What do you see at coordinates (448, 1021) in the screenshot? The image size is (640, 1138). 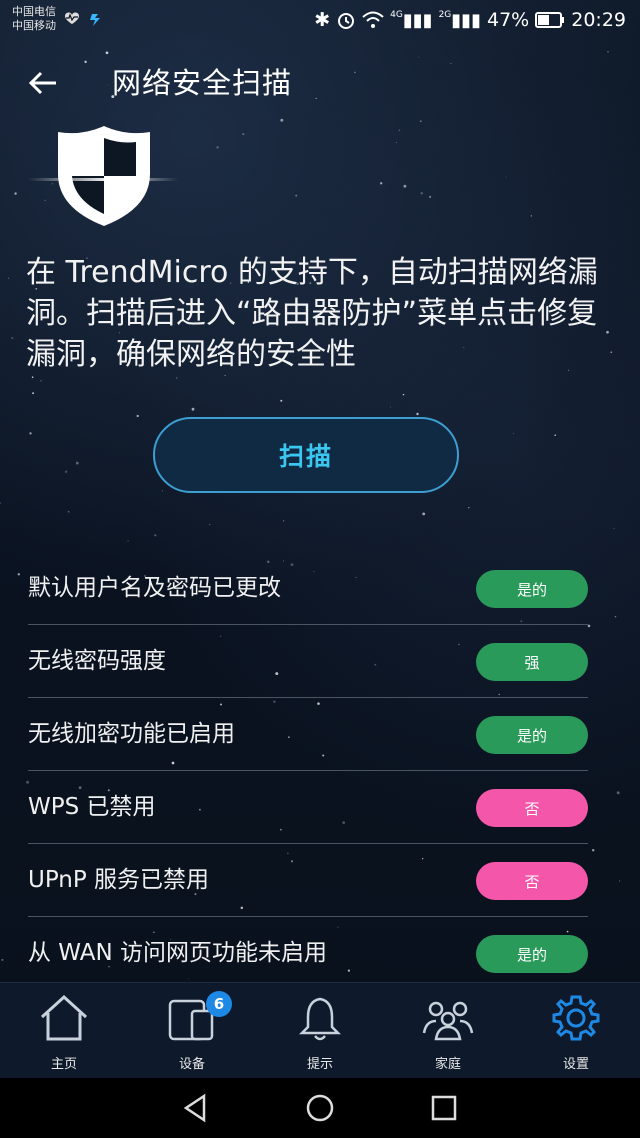 I see `family-icon` at bounding box center [448, 1021].